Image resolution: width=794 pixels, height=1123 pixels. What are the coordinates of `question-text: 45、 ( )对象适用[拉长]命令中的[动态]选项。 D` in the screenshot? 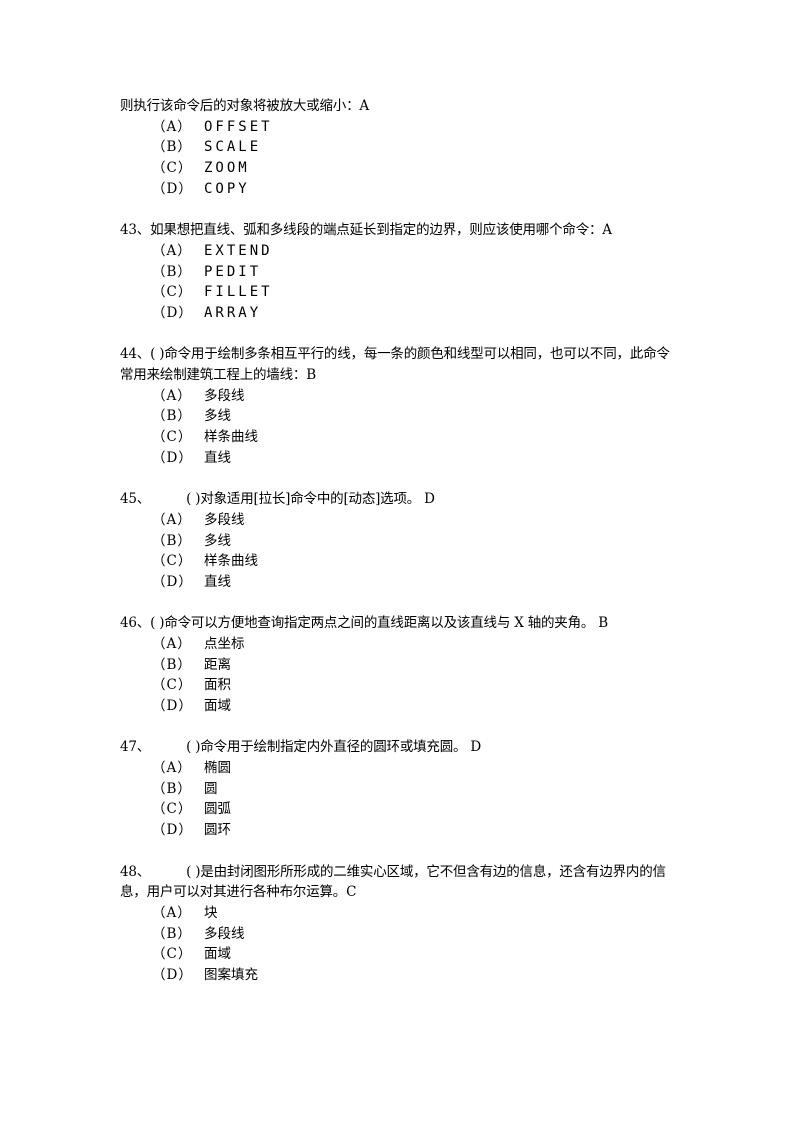 It's located at (400, 499).